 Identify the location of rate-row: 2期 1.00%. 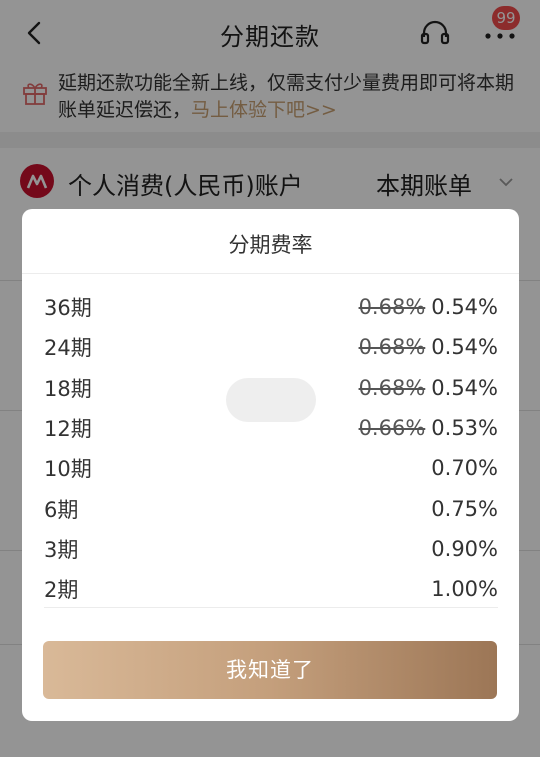
(271, 589).